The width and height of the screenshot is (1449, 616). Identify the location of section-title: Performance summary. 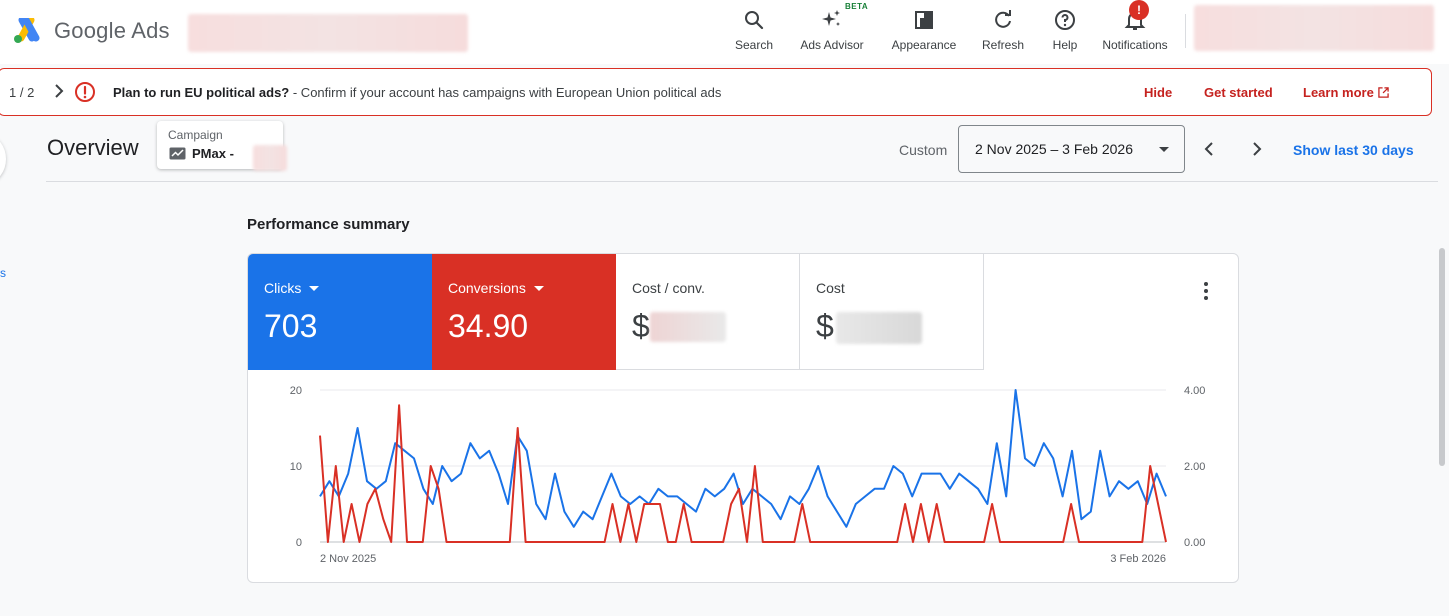
(328, 224).